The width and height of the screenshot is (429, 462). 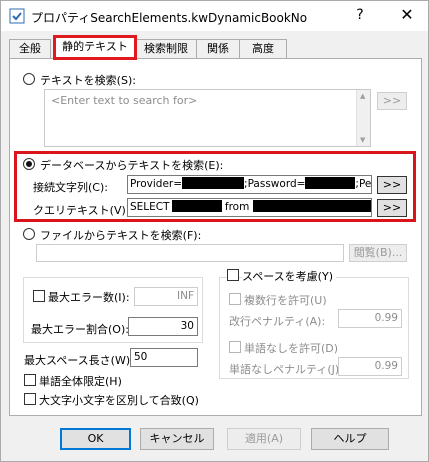 What do you see at coordinates (362, 96) in the screenshot?
I see `scroll-up-icon: ▲` at bounding box center [362, 96].